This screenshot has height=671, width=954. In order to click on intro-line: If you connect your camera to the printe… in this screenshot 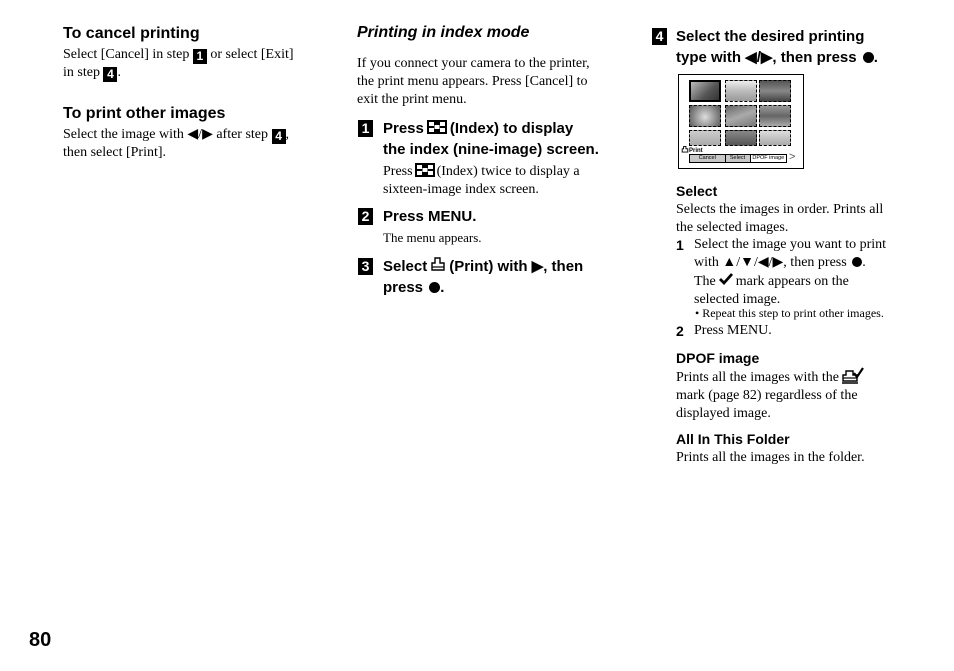, I will do `click(473, 63)`.